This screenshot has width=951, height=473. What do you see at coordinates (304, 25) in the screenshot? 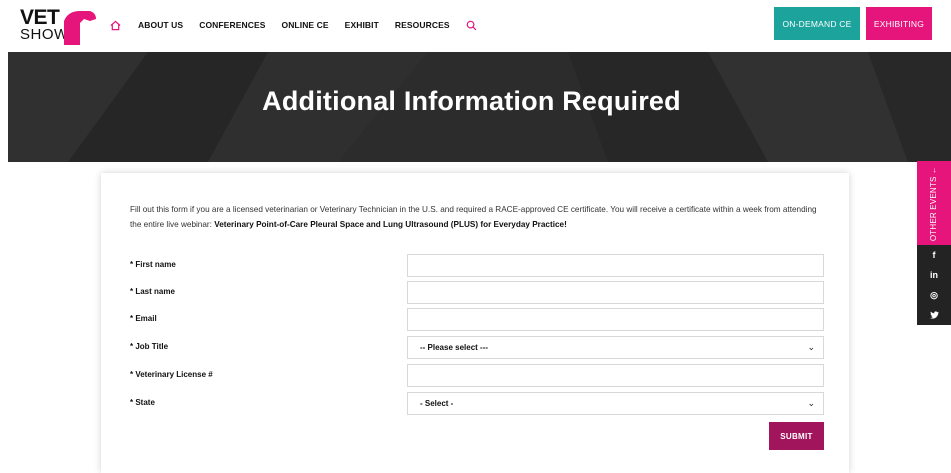
I see `nav-online-ce: ONLINE CE` at bounding box center [304, 25].